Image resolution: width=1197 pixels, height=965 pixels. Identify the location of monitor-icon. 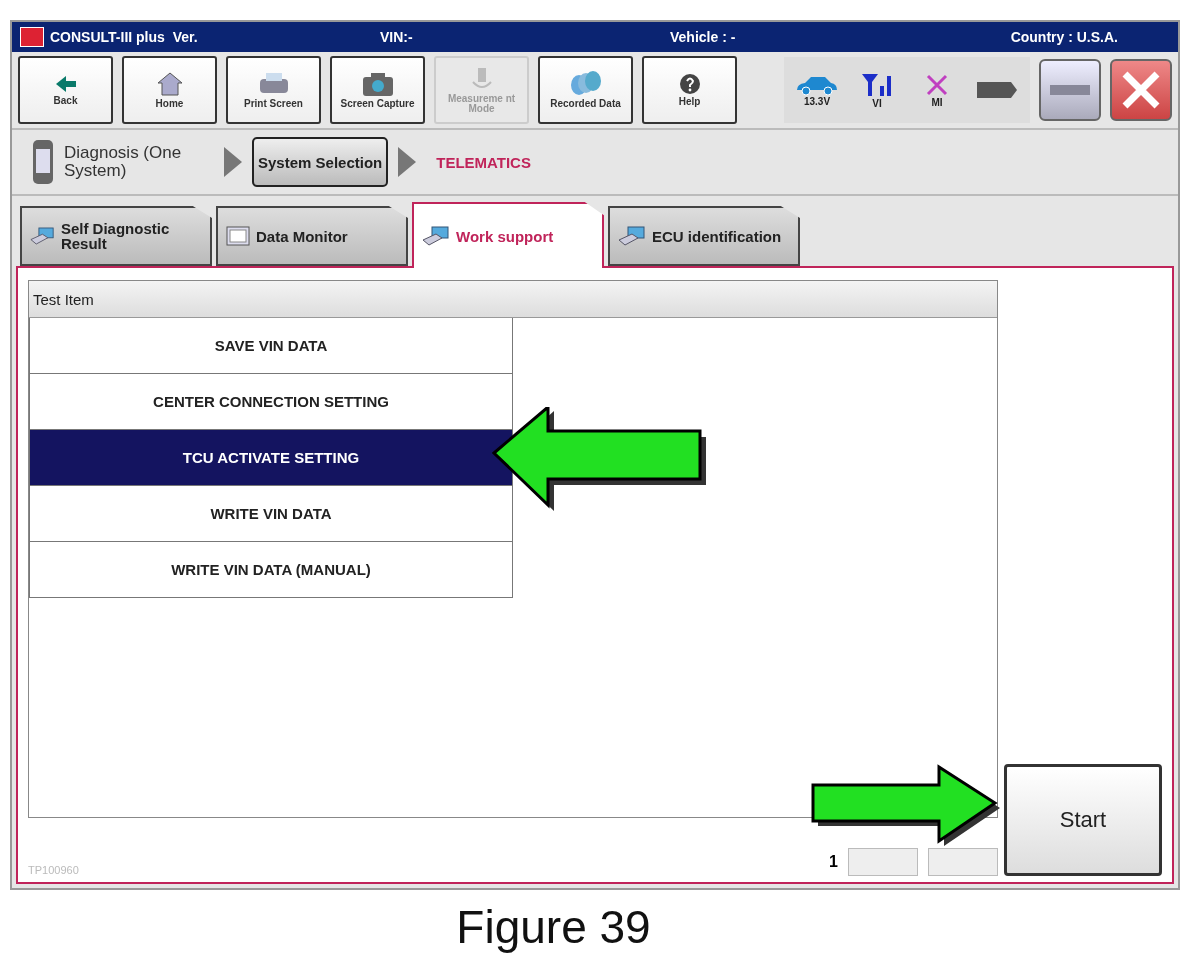
(238, 236).